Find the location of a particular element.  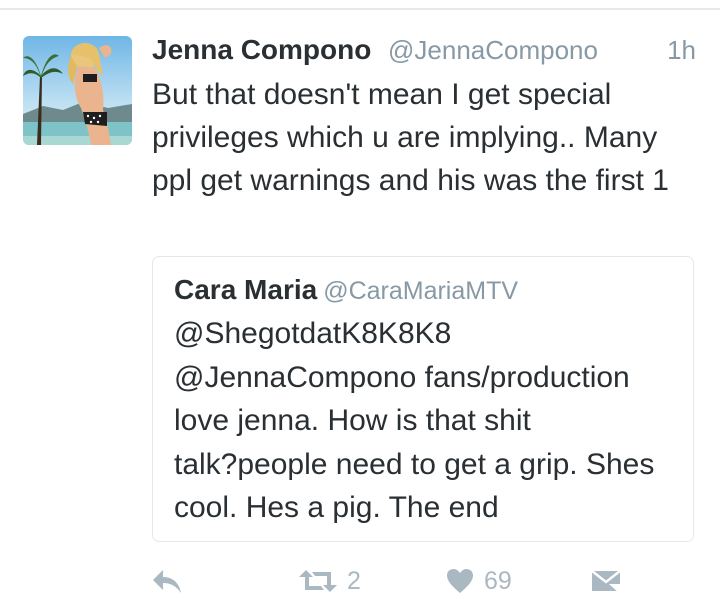

direct-message-icon is located at coordinates (606, 582).